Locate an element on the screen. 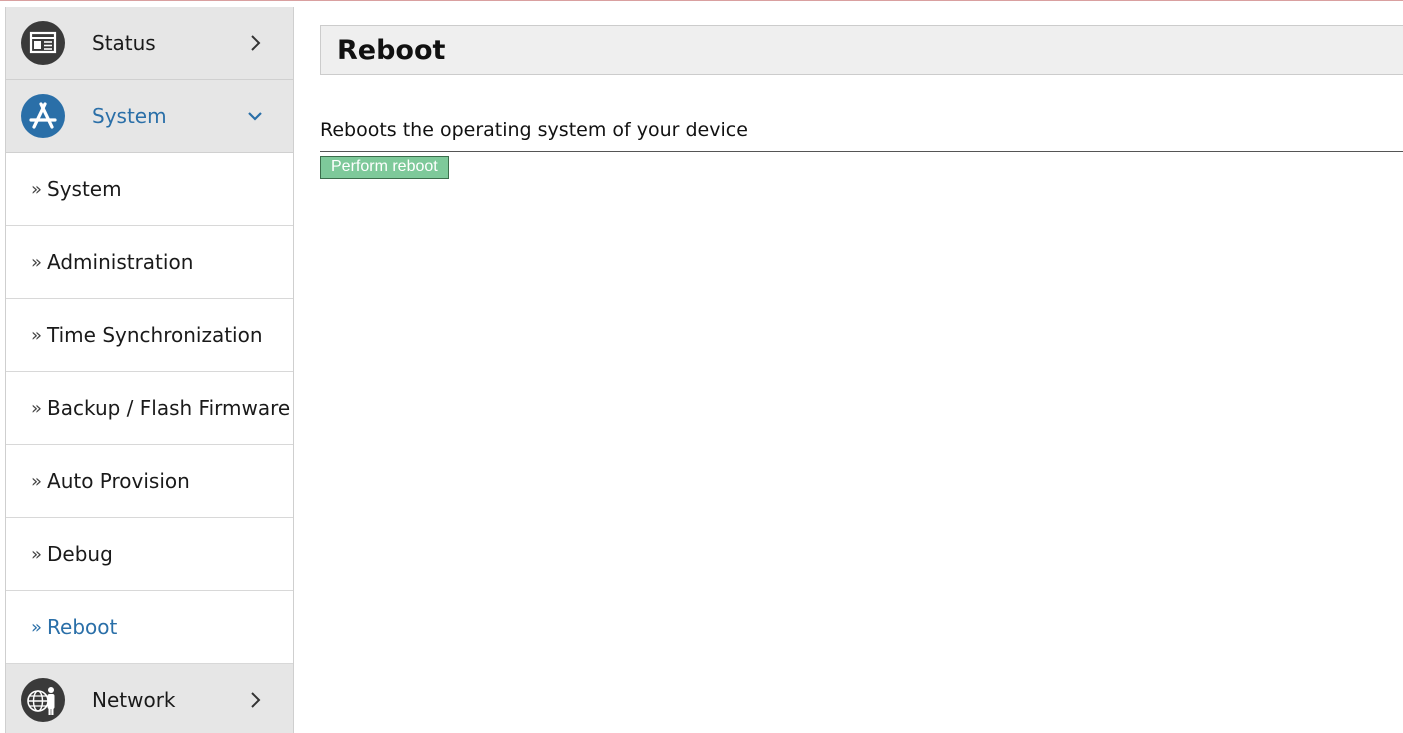 The width and height of the screenshot is (1403, 733). sidebar-item-system: » System is located at coordinates (149, 189).